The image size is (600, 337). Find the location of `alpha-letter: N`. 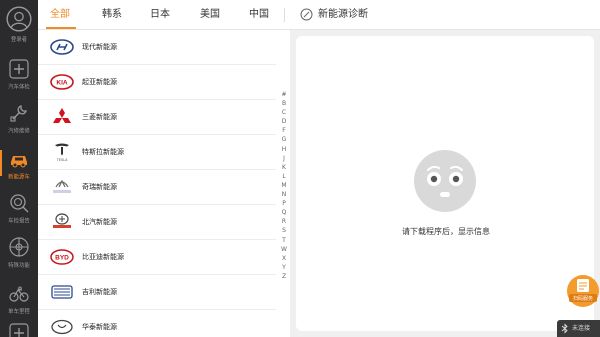

alpha-letter: N is located at coordinates (284, 194).